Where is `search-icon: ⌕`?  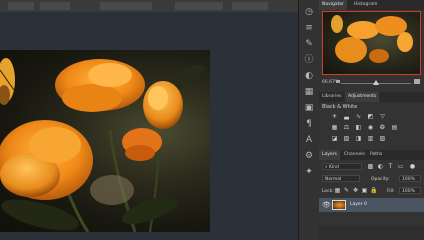
search-icon: ⌕ is located at coordinates (326, 167).